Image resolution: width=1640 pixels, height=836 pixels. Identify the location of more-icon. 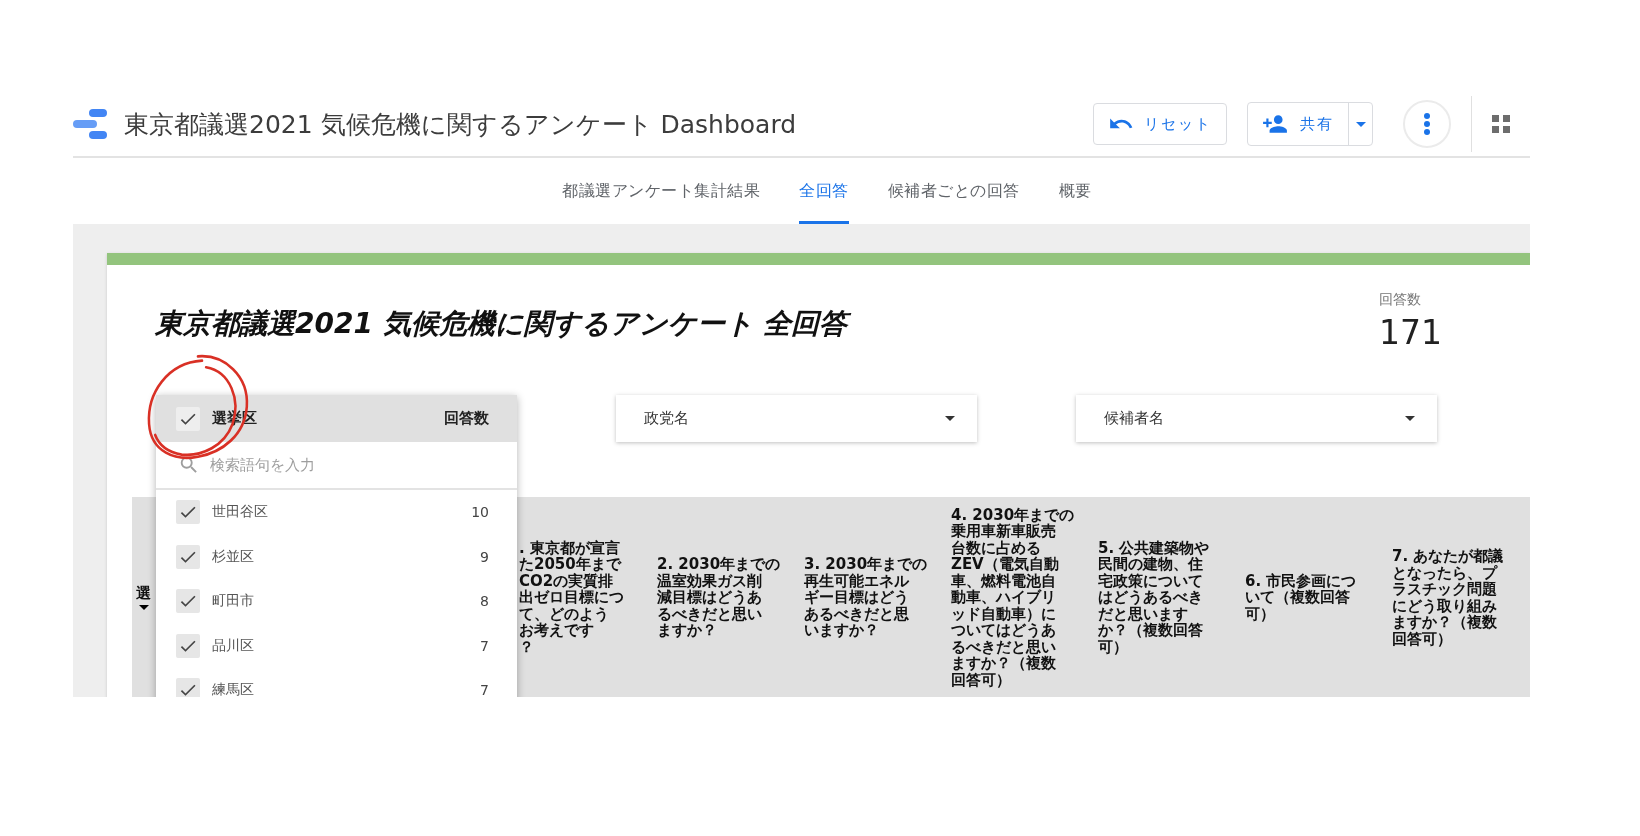
(1427, 124).